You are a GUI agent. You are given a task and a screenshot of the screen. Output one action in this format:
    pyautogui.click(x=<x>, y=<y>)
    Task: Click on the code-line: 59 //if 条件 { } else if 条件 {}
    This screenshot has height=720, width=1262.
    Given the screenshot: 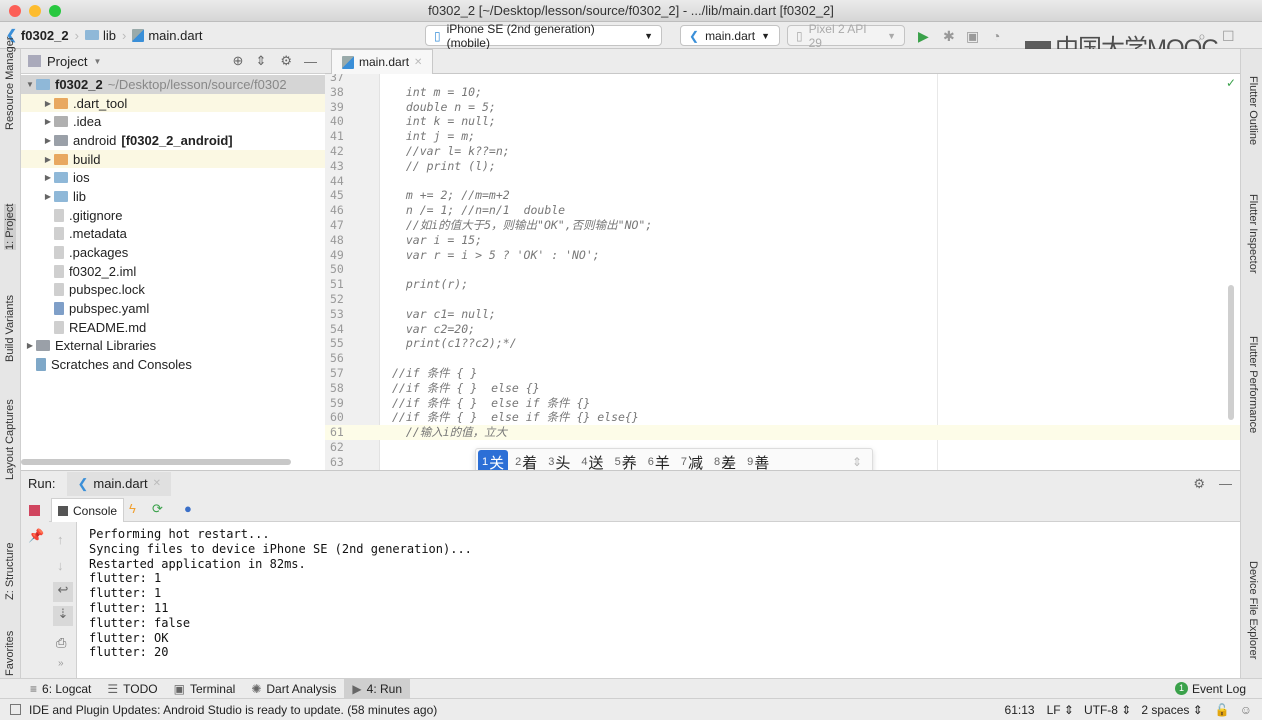 What is the action you would take?
    pyautogui.click(x=782, y=403)
    